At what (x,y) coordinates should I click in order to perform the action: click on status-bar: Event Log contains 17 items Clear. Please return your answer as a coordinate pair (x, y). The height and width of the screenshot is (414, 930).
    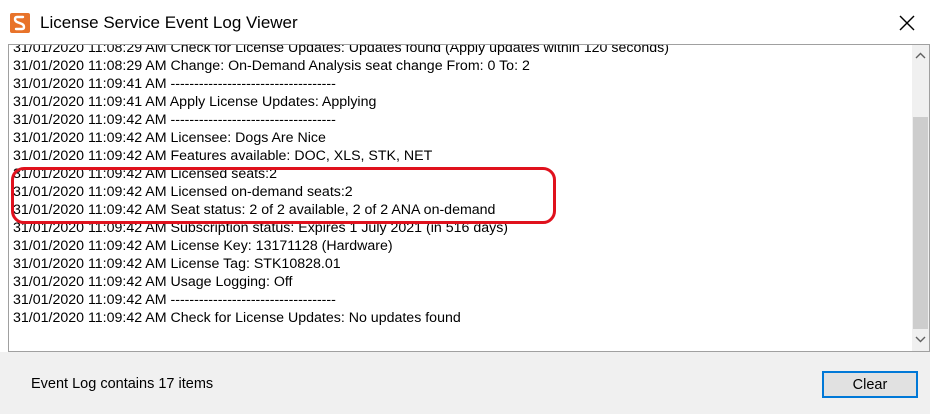
    Looking at the image, I should click on (465, 383).